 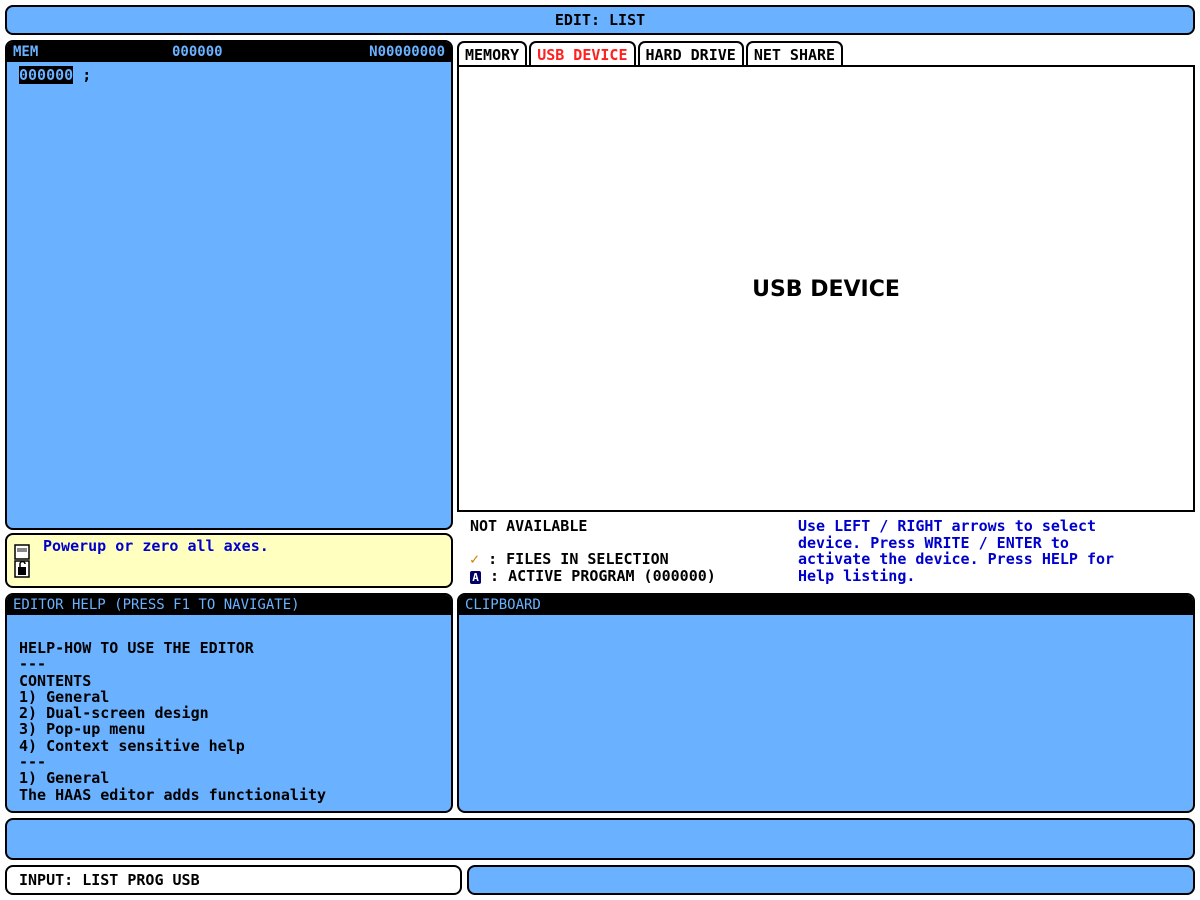 I want to click on message-bar, so click(x=600, y=839).